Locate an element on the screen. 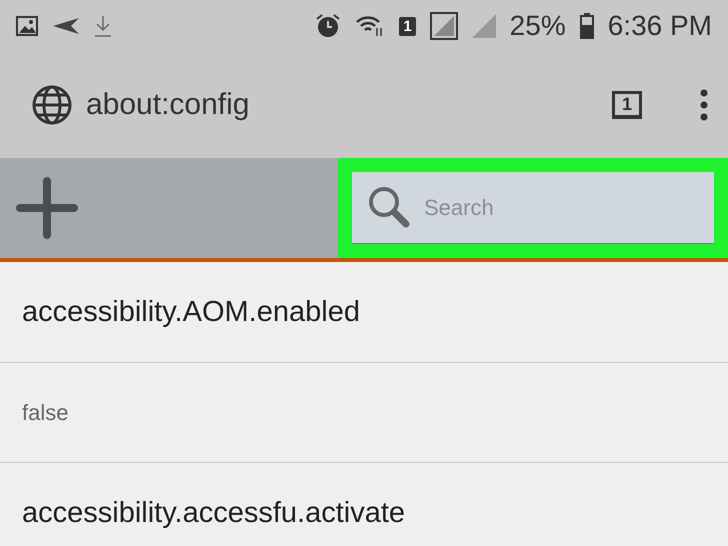 This screenshot has width=728, height=546. clock: 6:36 PM is located at coordinates (660, 26).